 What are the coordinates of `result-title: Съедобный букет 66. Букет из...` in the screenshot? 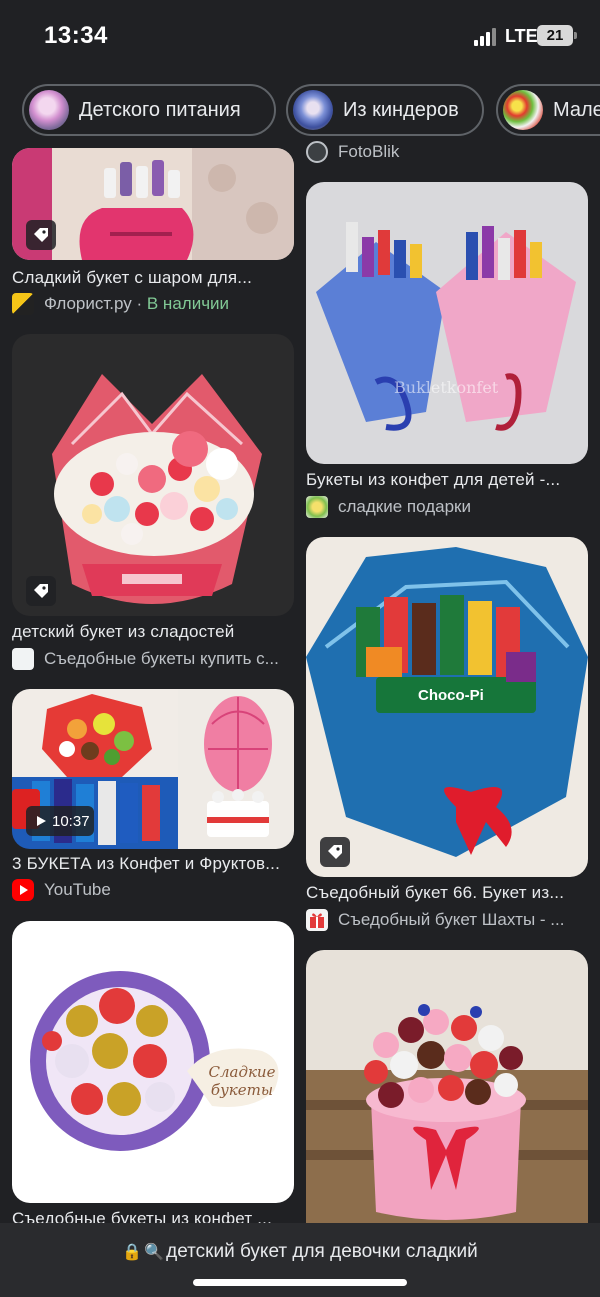 It's located at (447, 893).